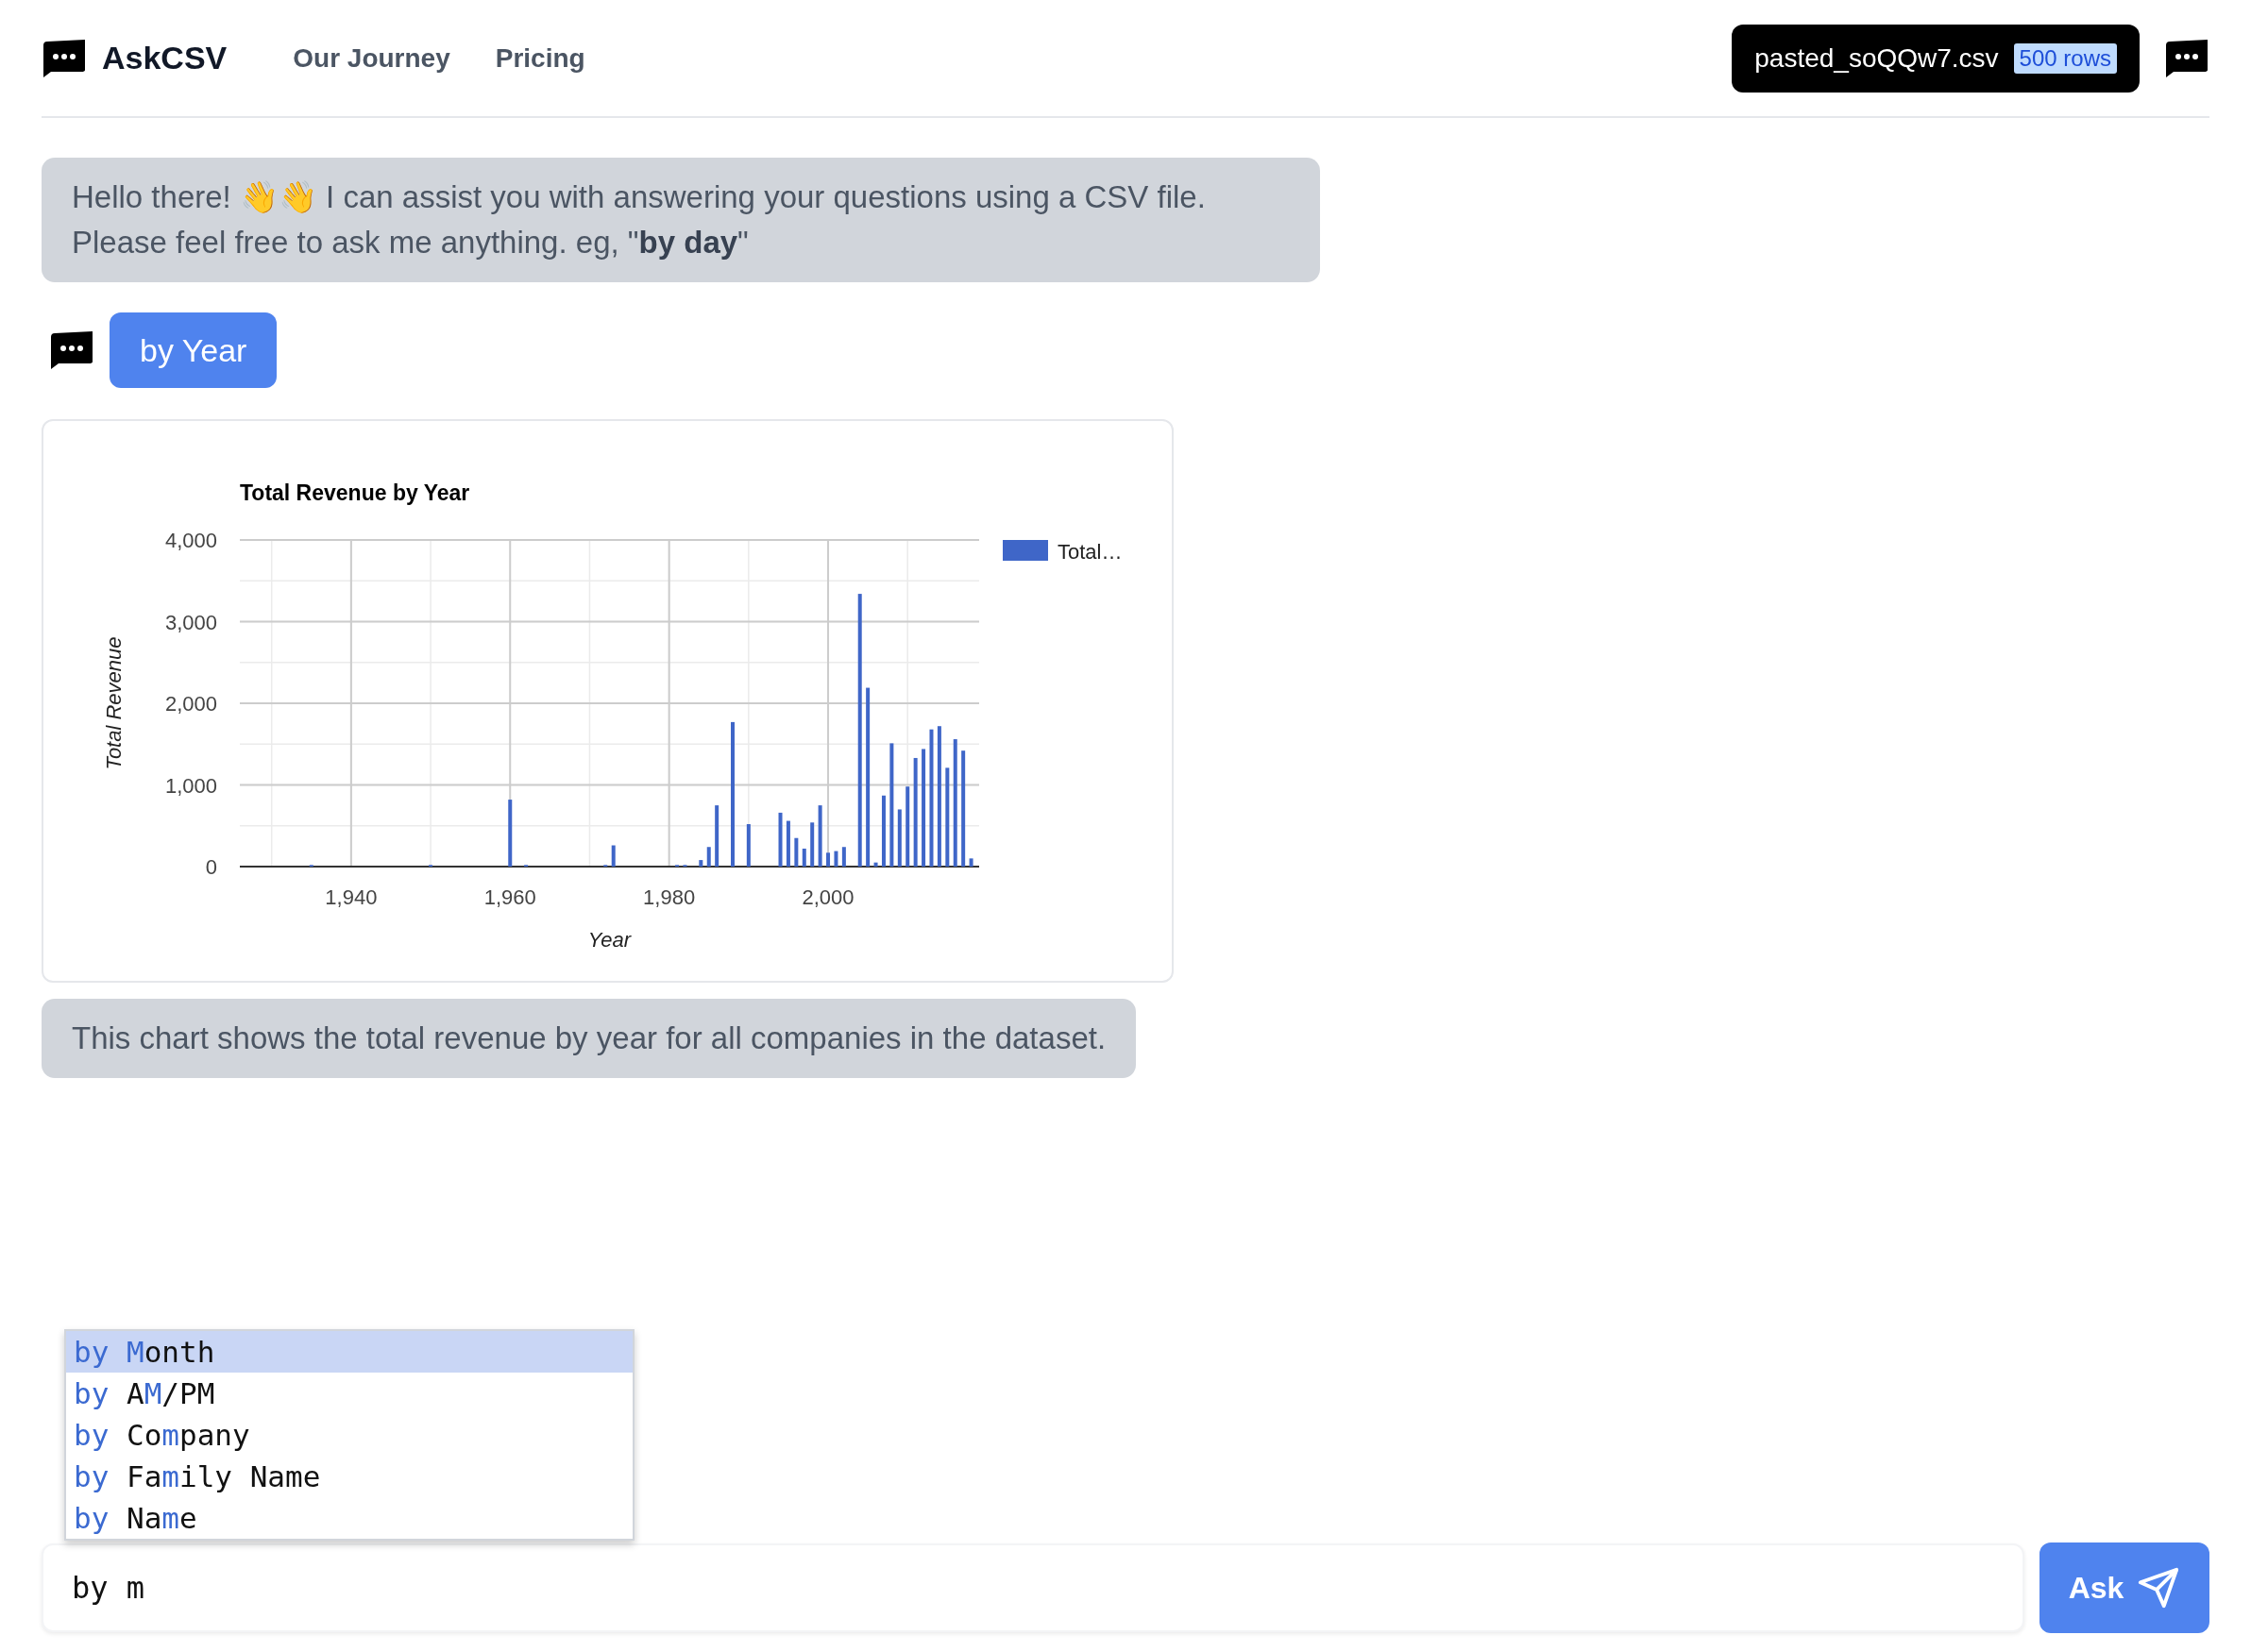 Image resolution: width=2251 pixels, height=1652 pixels. Describe the element at coordinates (829, 897) in the screenshot. I see `x-tick-label: 2,000` at that location.